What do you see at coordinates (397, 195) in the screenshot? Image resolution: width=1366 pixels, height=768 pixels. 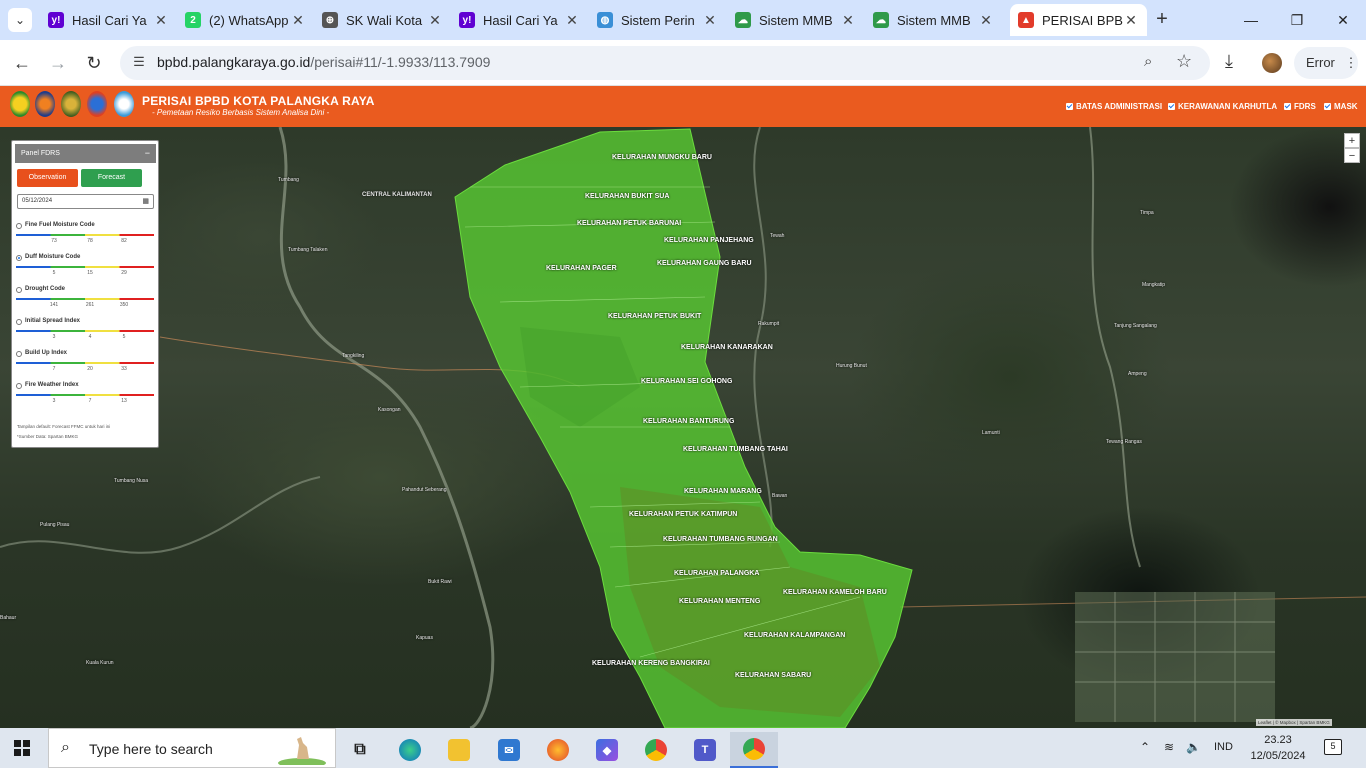 I see `place-label: CENTRAL KALIMANTAN` at bounding box center [397, 195].